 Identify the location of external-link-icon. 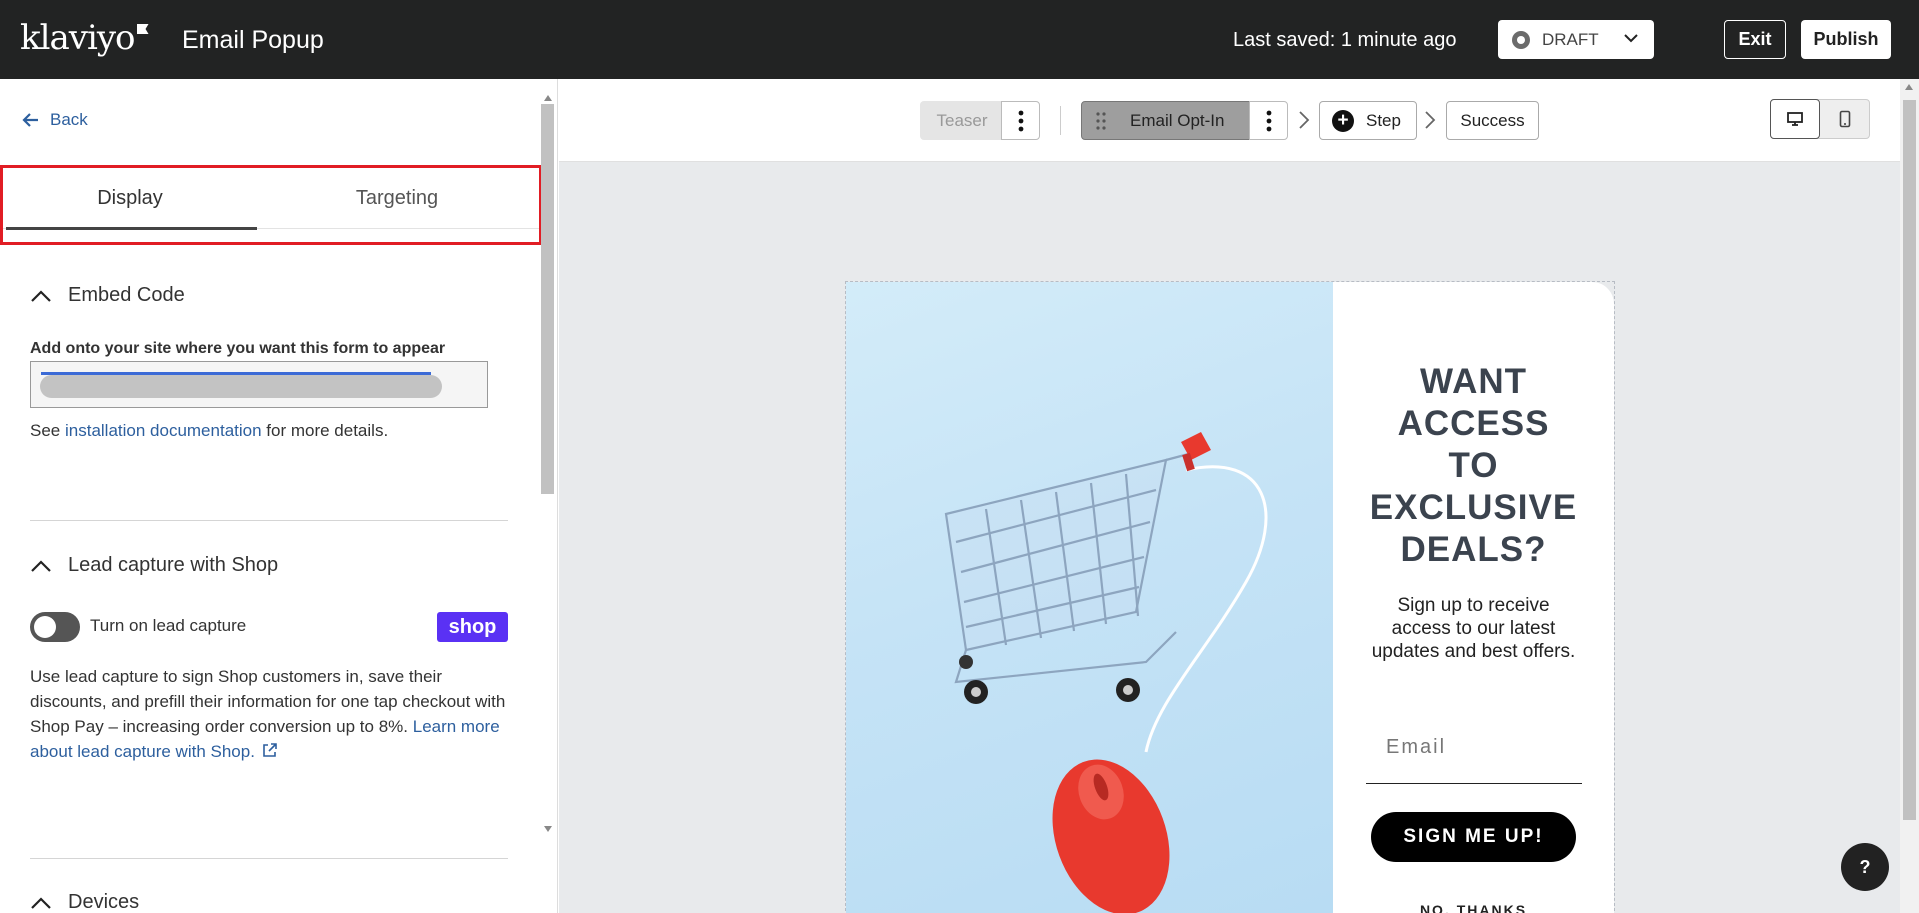
(269, 750).